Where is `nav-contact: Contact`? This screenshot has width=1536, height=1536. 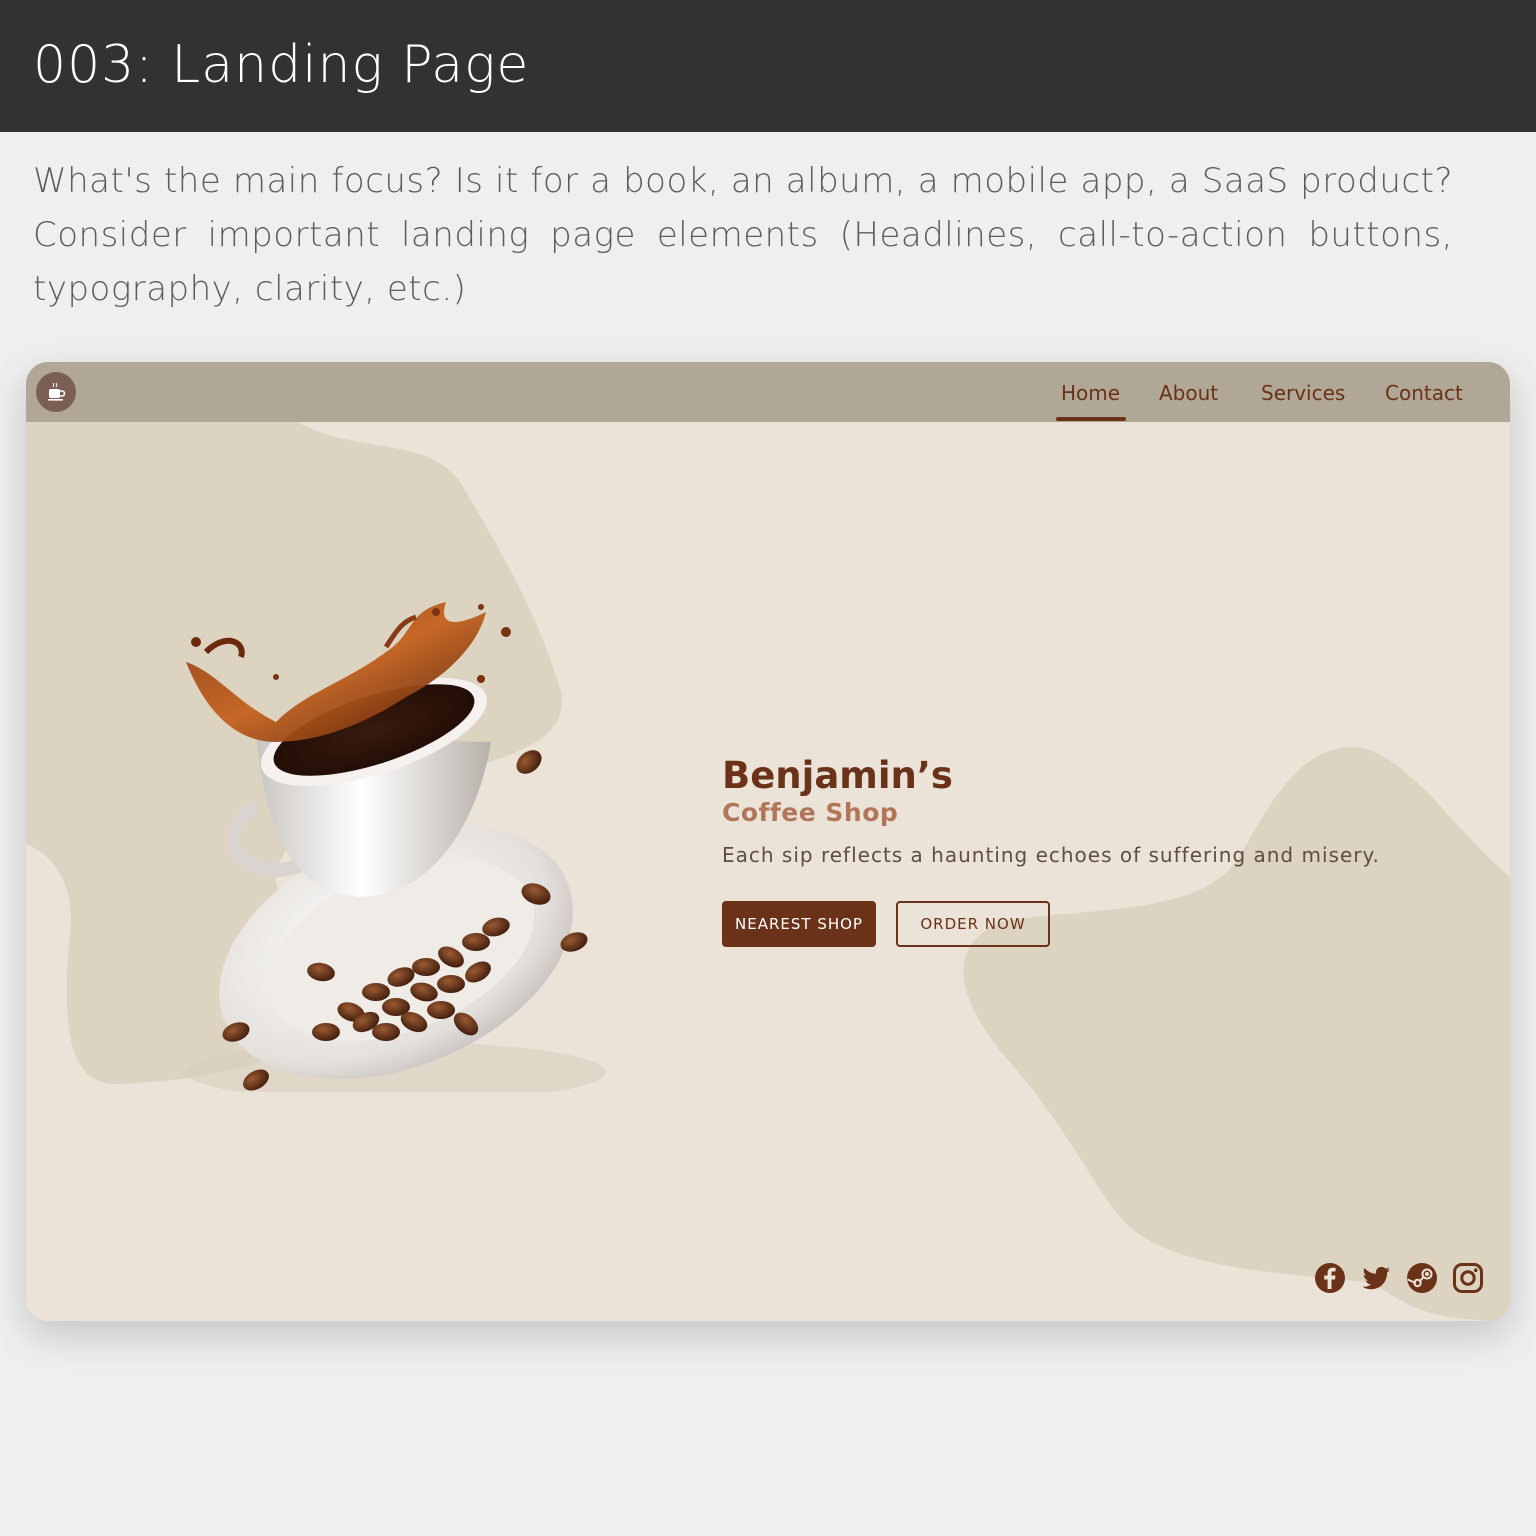 nav-contact: Contact is located at coordinates (1424, 393).